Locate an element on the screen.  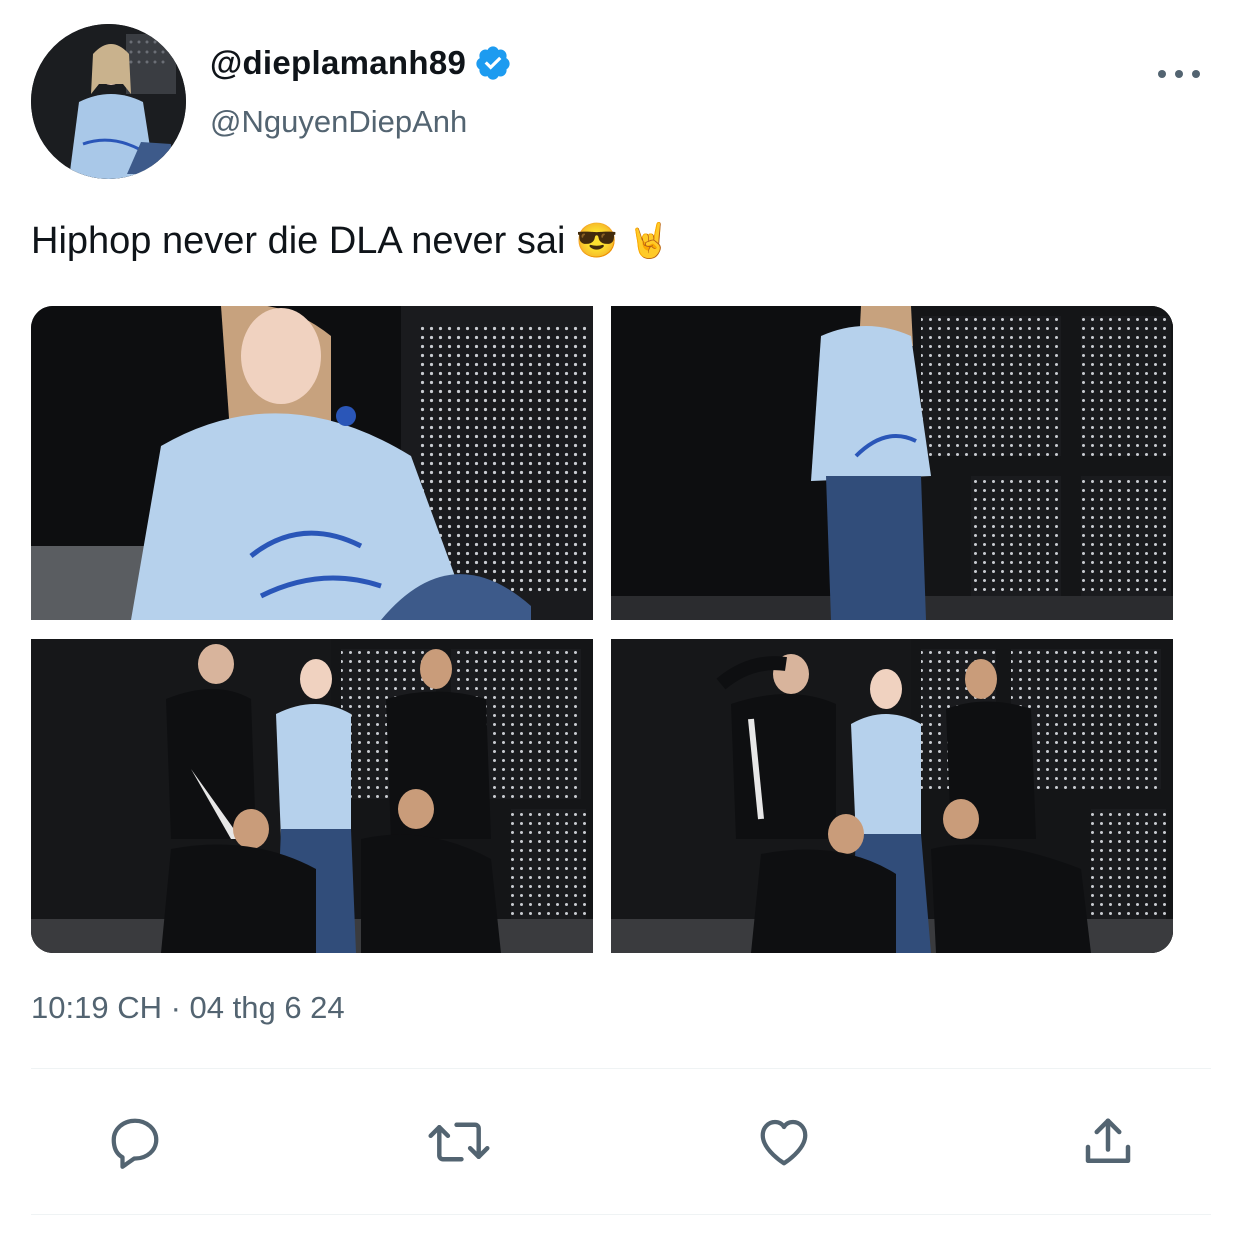
share-button is located at coordinates (1108, 1142).